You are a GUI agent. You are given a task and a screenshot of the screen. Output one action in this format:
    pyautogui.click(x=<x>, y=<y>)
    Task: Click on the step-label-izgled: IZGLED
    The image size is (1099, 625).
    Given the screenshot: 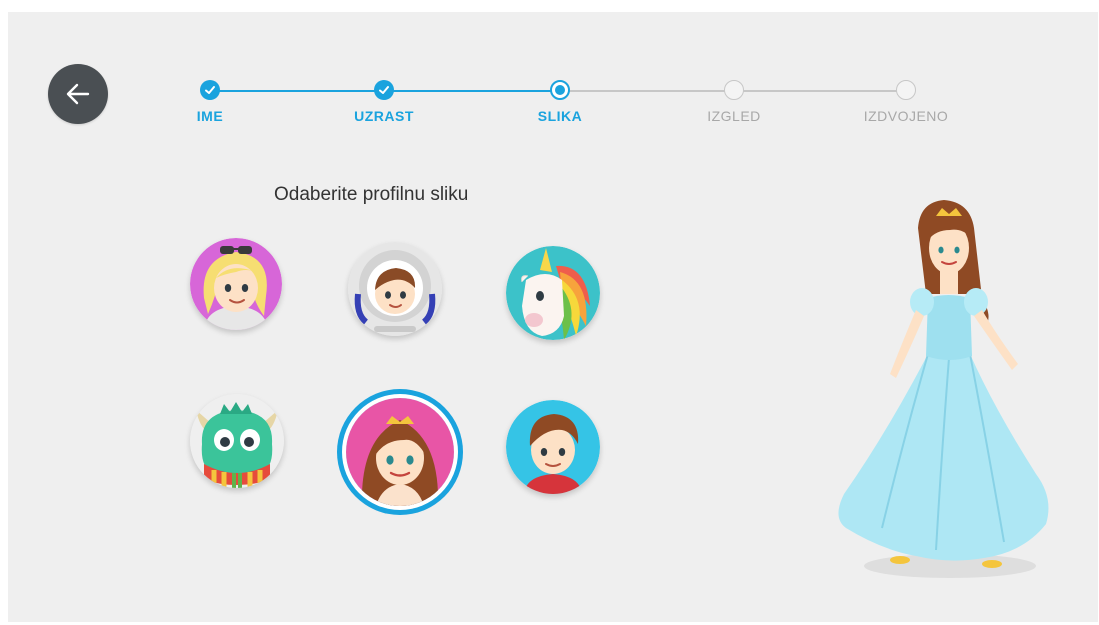 What is the action you would take?
    pyautogui.click(x=734, y=116)
    